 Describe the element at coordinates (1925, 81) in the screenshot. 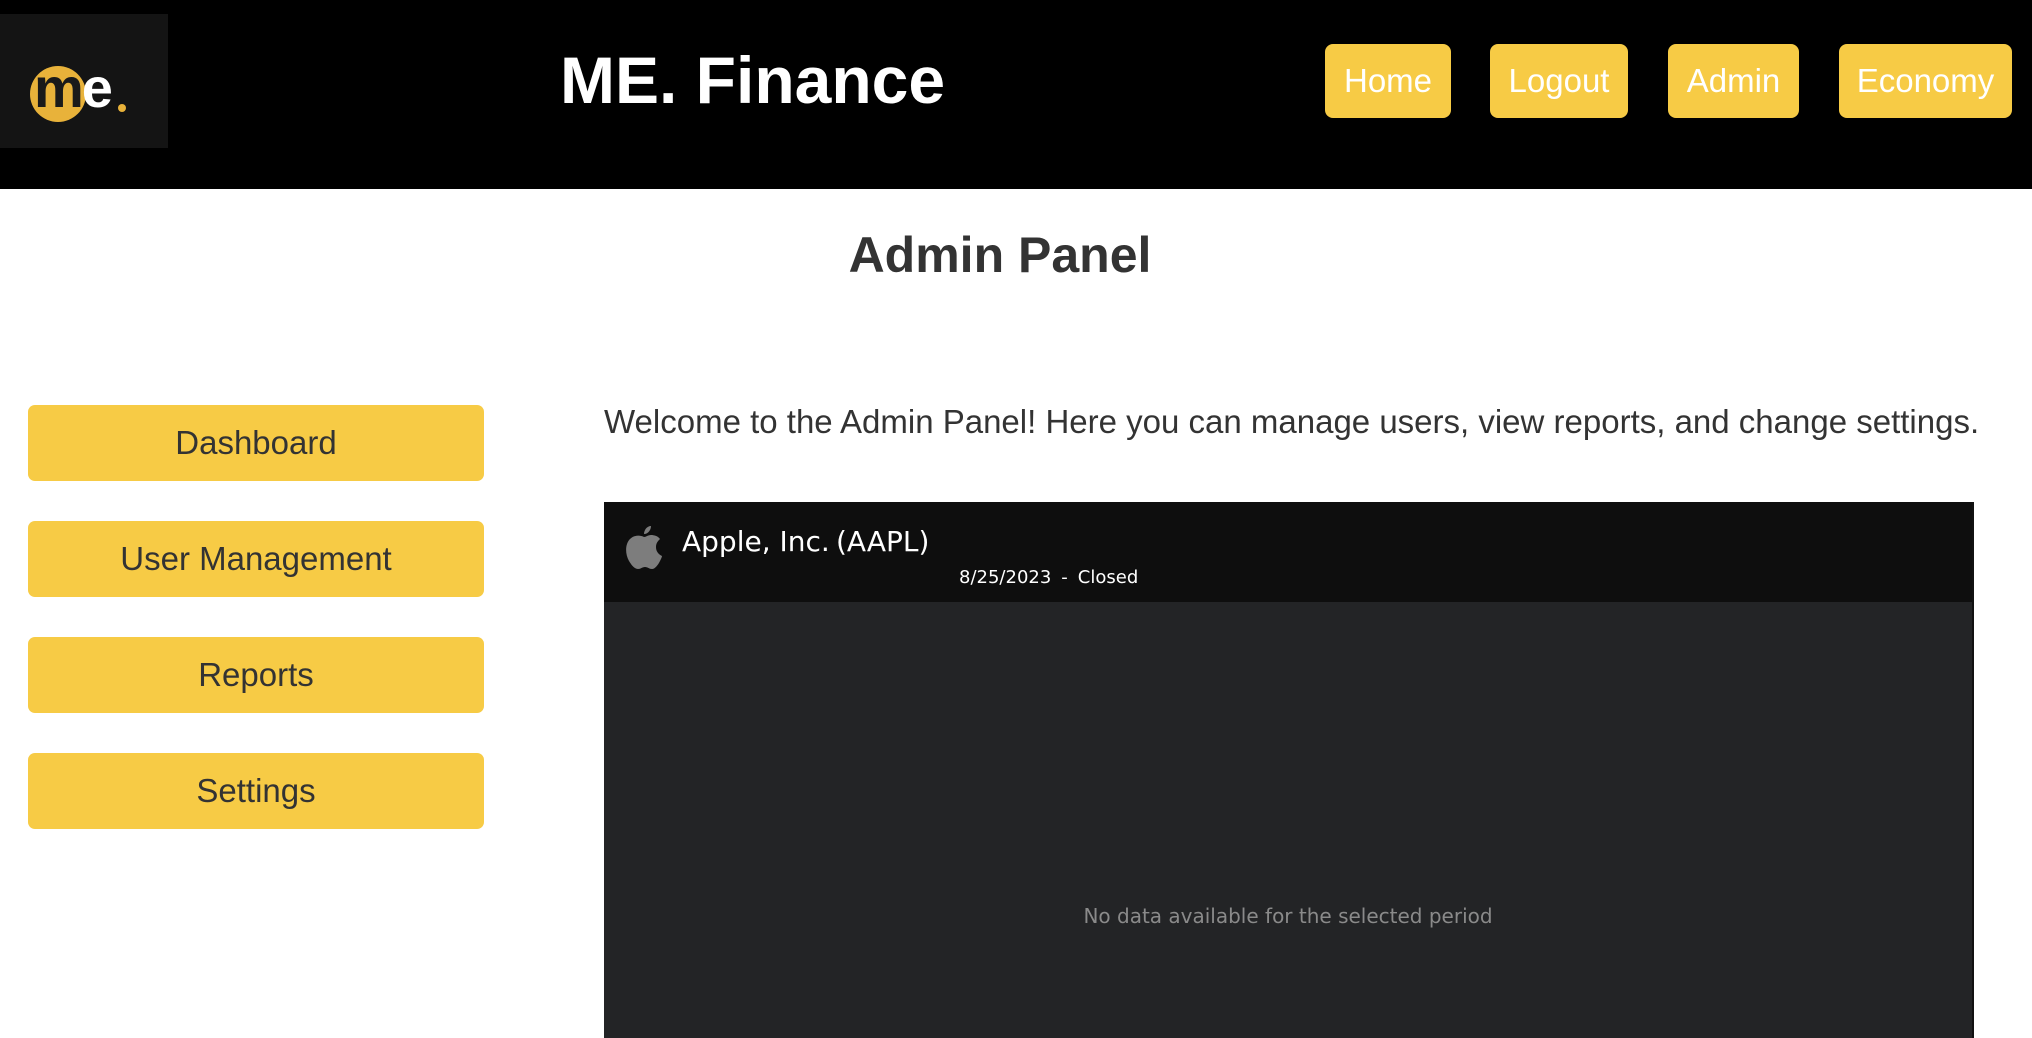

I see `nav-economy-button: Economy` at that location.